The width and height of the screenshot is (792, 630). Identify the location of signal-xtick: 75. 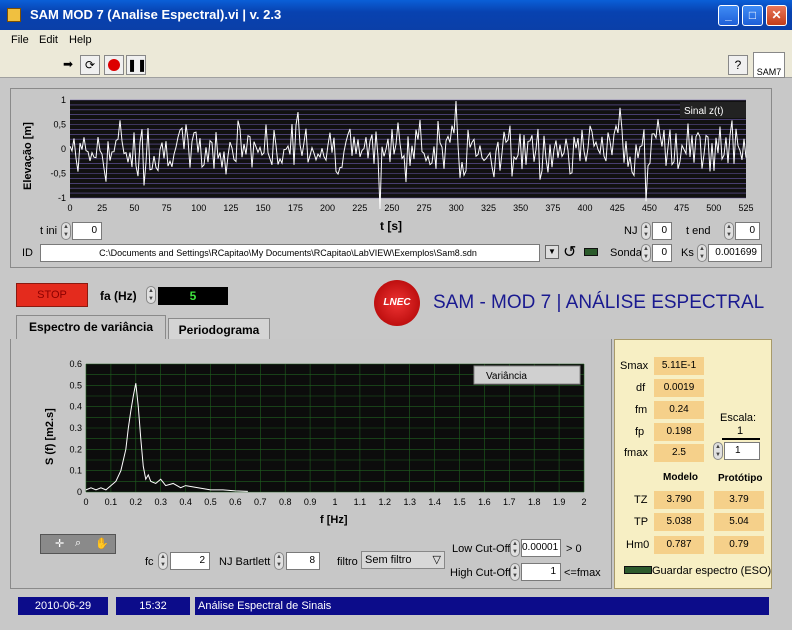
(167, 208).